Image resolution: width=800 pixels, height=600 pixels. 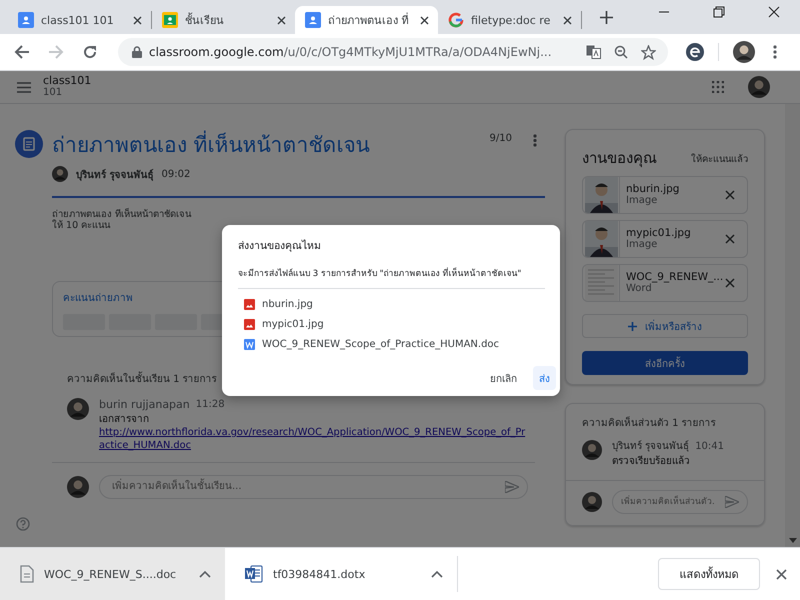 I want to click on browser-tab: class101 101, so click(x=79, y=20).